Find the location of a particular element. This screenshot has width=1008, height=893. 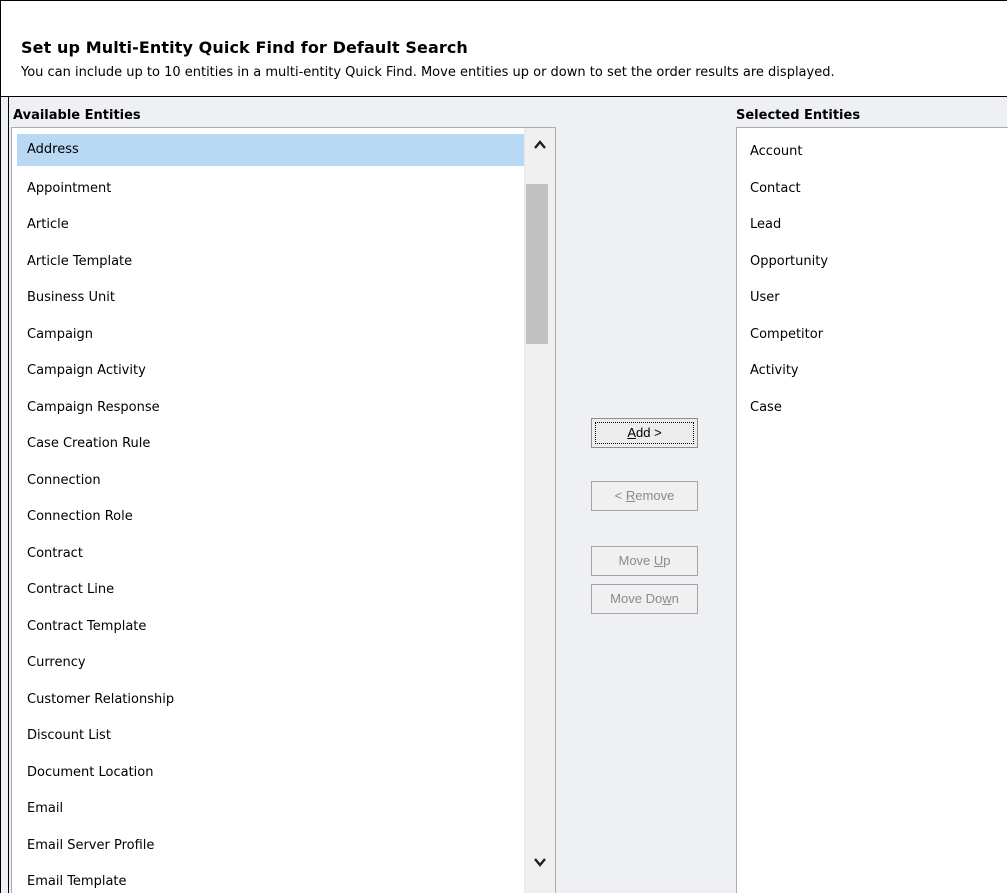

available-entity-item: Campaign is located at coordinates (271, 335).